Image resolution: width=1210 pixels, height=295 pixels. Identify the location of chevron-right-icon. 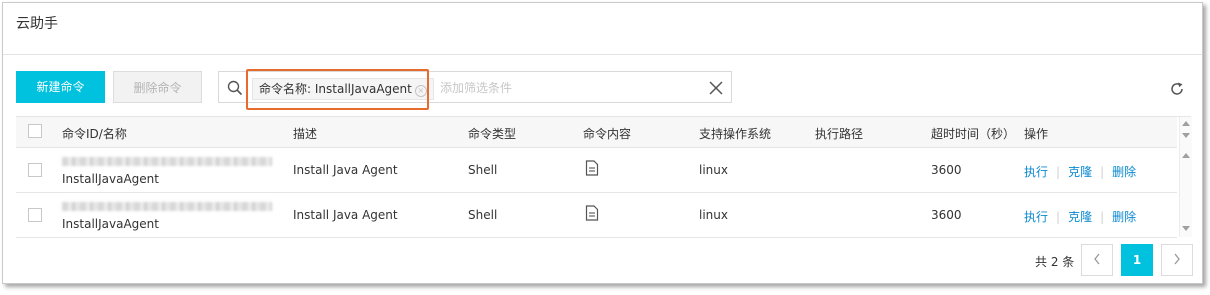
(1177, 259).